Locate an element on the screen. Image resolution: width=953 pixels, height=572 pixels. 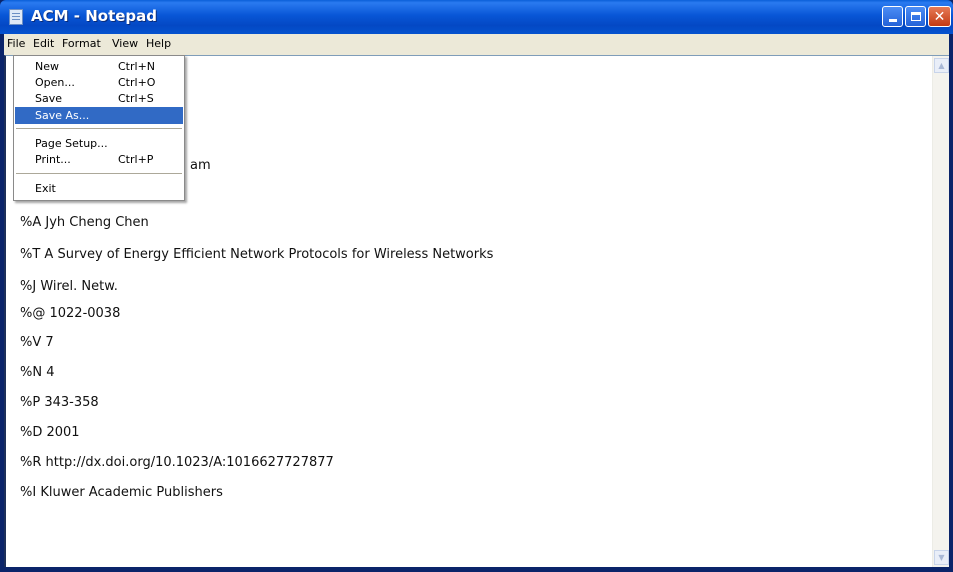
menu-item-shortcut: Ctrl+N is located at coordinates (137, 66).